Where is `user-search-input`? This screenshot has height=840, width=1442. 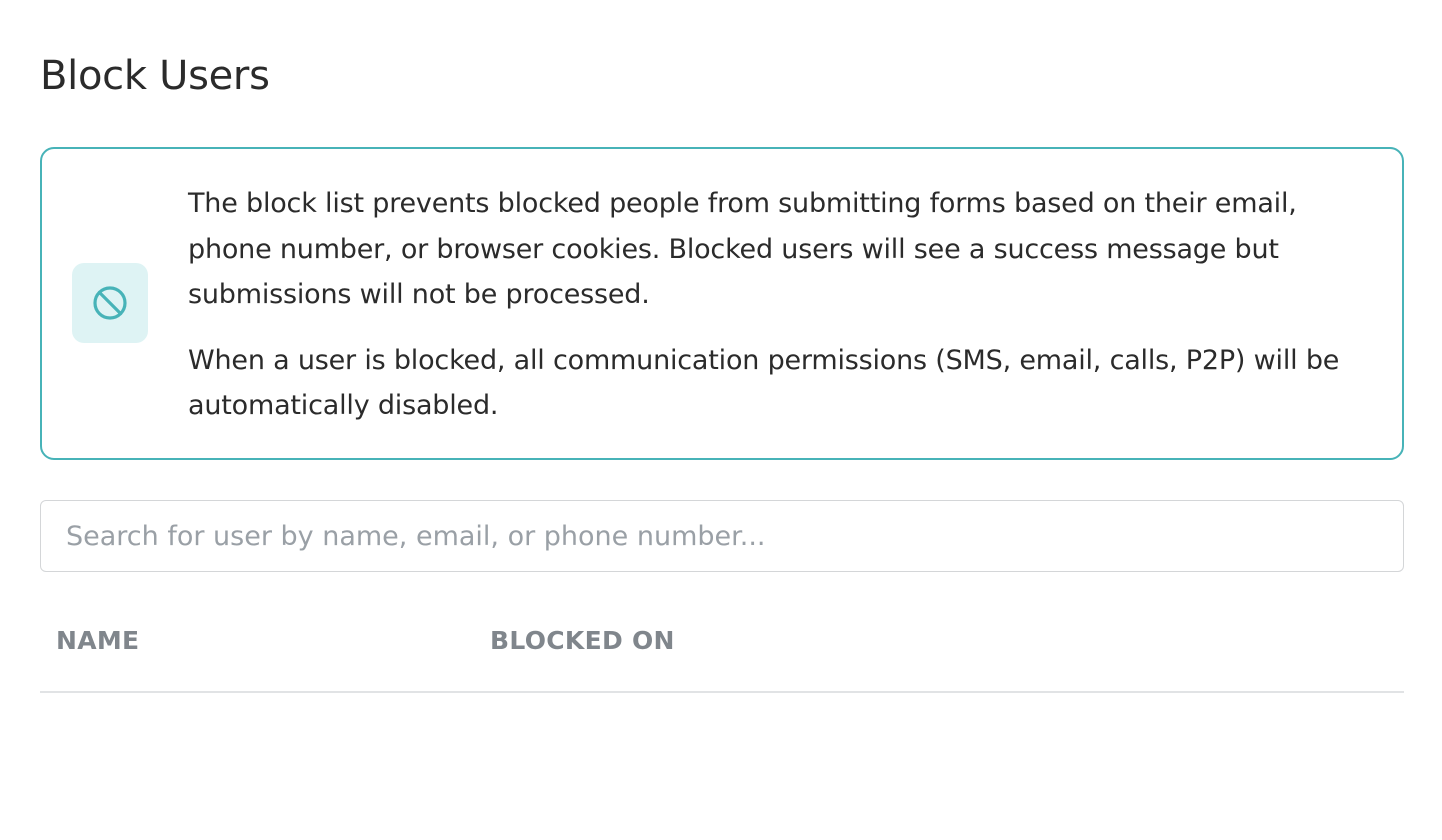
user-search-input is located at coordinates (722, 536).